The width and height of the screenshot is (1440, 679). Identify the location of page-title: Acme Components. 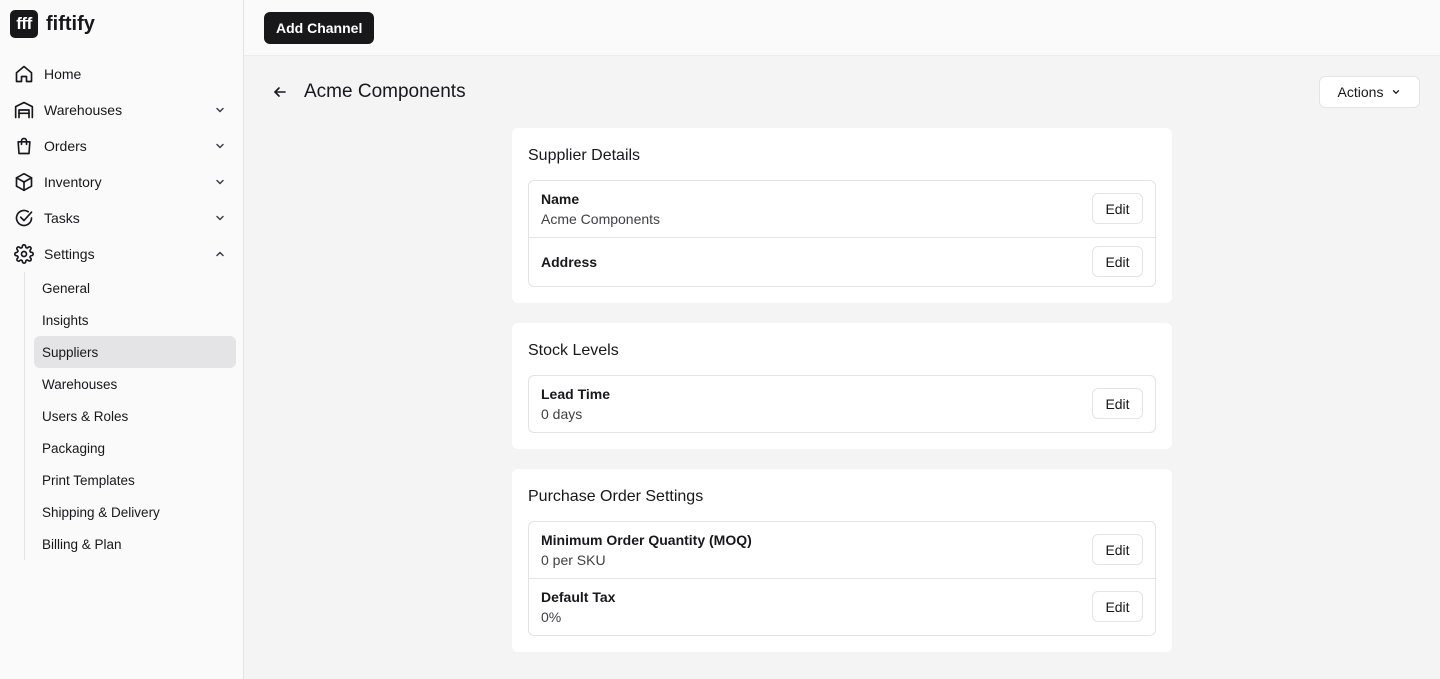
(385, 91).